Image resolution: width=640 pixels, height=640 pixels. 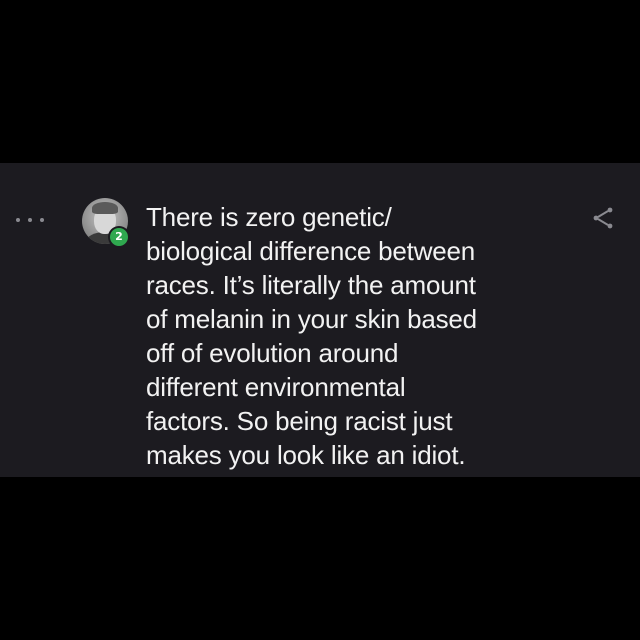 I want to click on level-badge: 2, so click(x=119, y=237).